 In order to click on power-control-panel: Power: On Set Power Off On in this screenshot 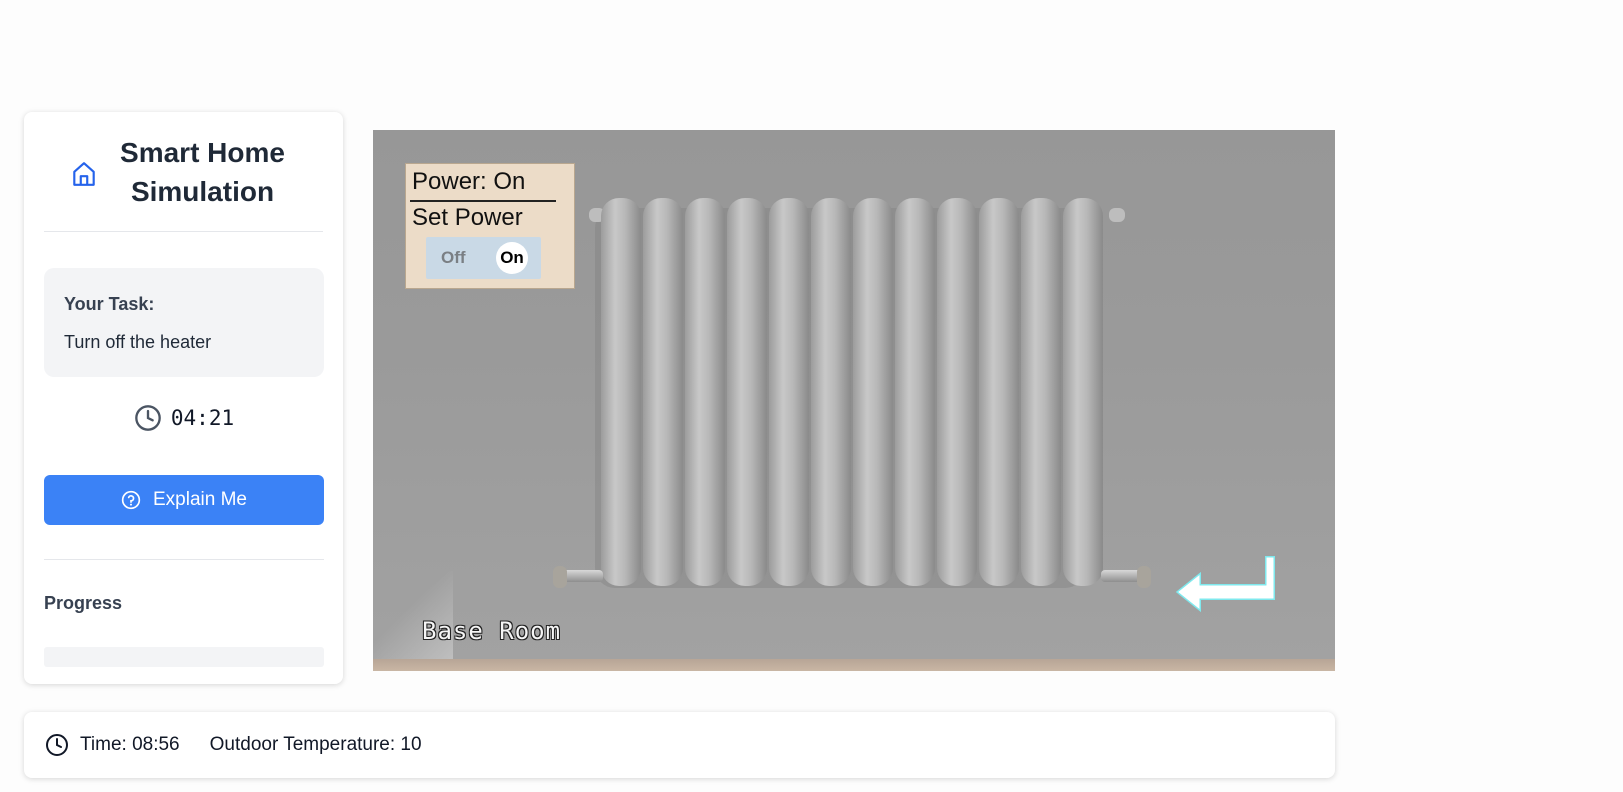, I will do `click(490, 226)`.